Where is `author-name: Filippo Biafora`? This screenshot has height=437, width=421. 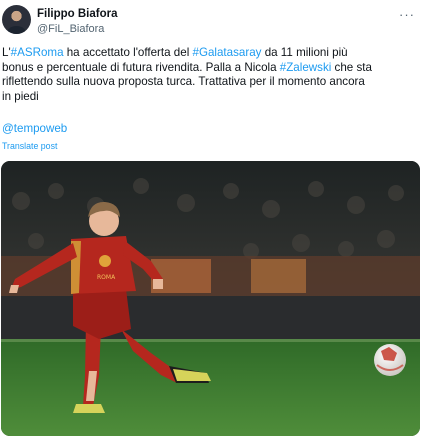
author-name: Filippo Biafora is located at coordinates (77, 14).